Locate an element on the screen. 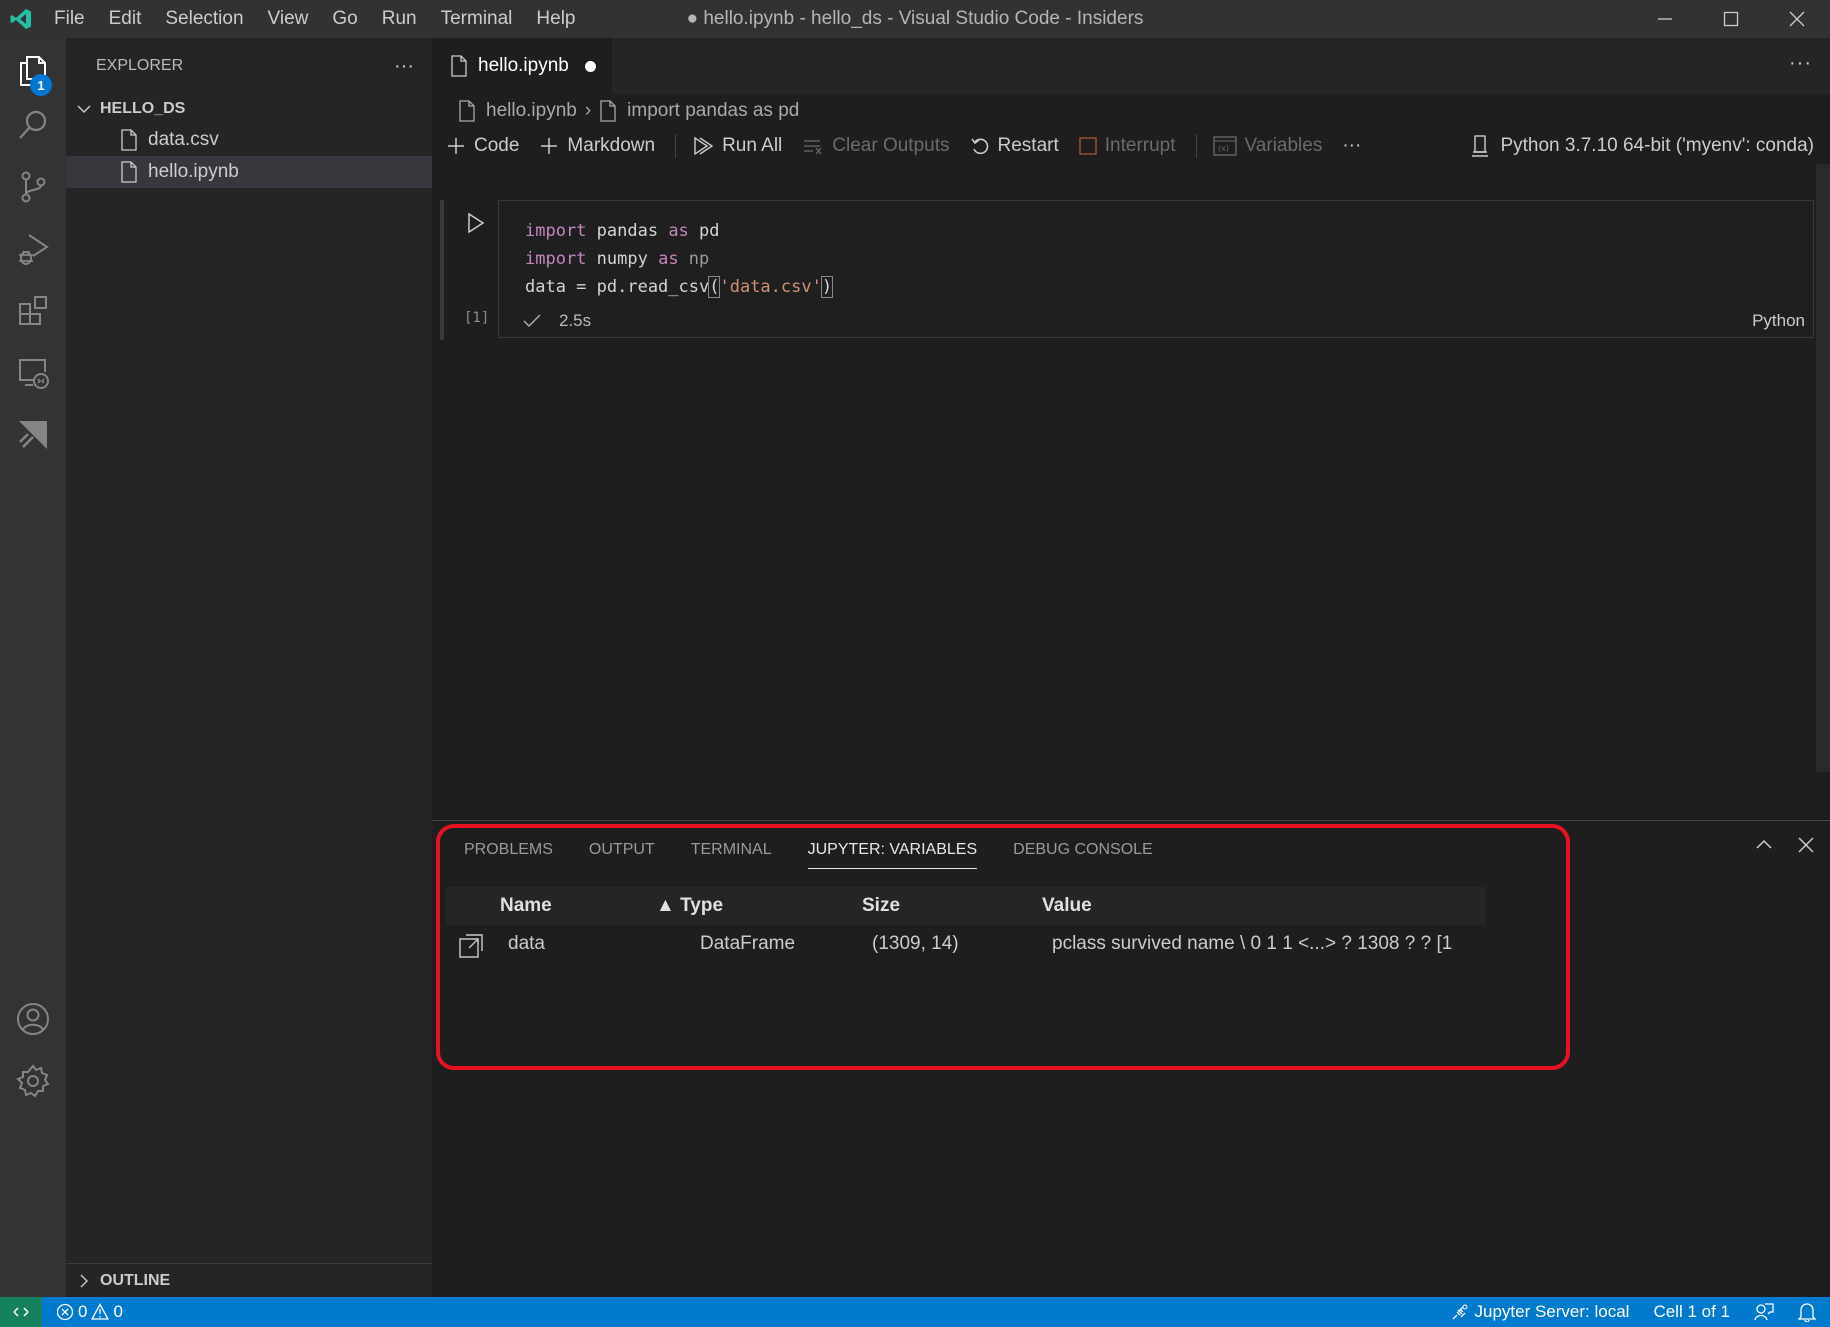  remote-explorer-icon is located at coordinates (34, 374).